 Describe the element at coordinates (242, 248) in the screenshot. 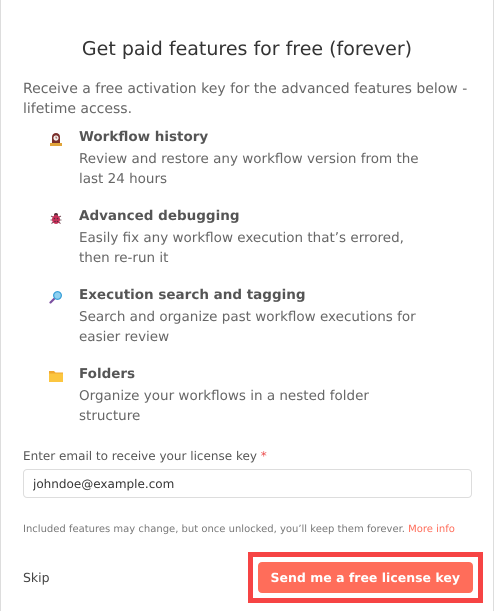

I see `feature-description: Easily fix any workflow execution that’s errored, then re-run it` at that location.